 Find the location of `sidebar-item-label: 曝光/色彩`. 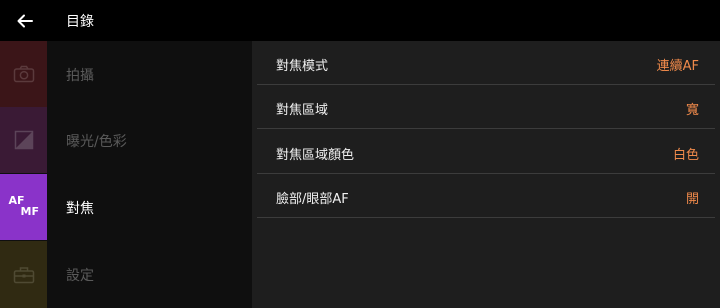

sidebar-item-label: 曝光/色彩 is located at coordinates (96, 142).